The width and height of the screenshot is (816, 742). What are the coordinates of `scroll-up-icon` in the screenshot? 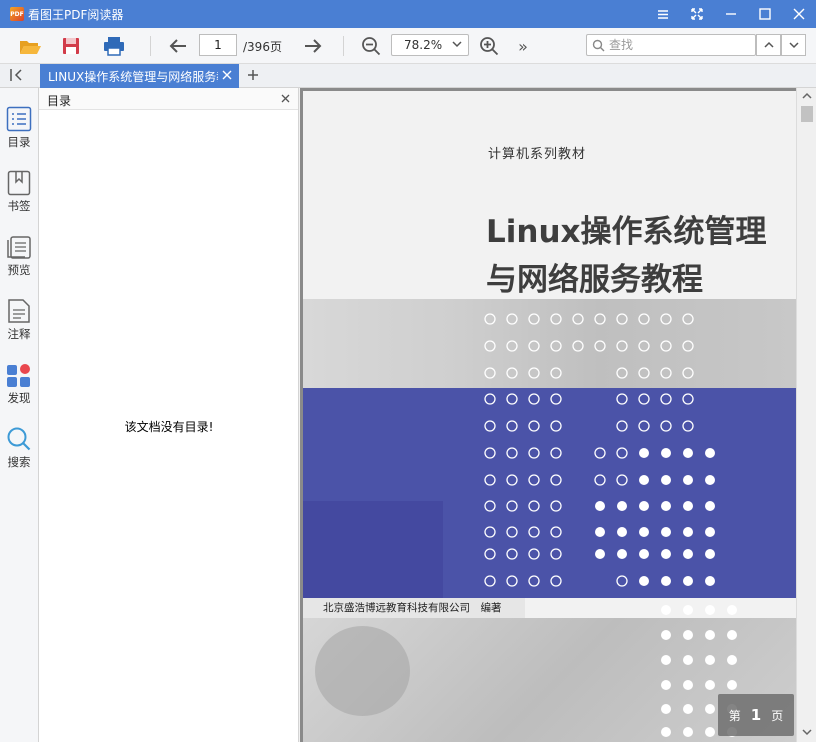 It's located at (807, 96).